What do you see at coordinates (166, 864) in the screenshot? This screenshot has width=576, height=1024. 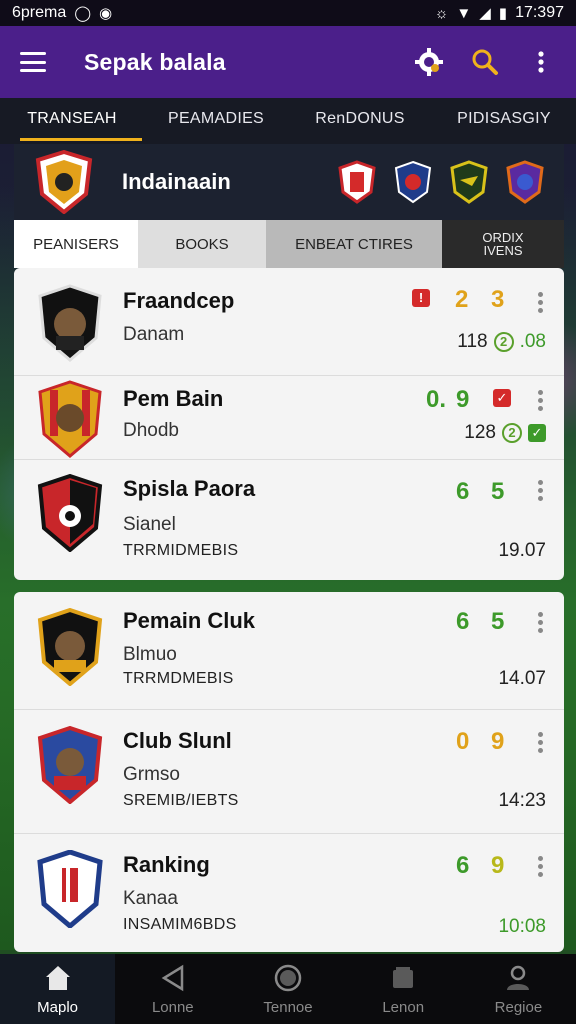 I see `row-title: Ranking` at bounding box center [166, 864].